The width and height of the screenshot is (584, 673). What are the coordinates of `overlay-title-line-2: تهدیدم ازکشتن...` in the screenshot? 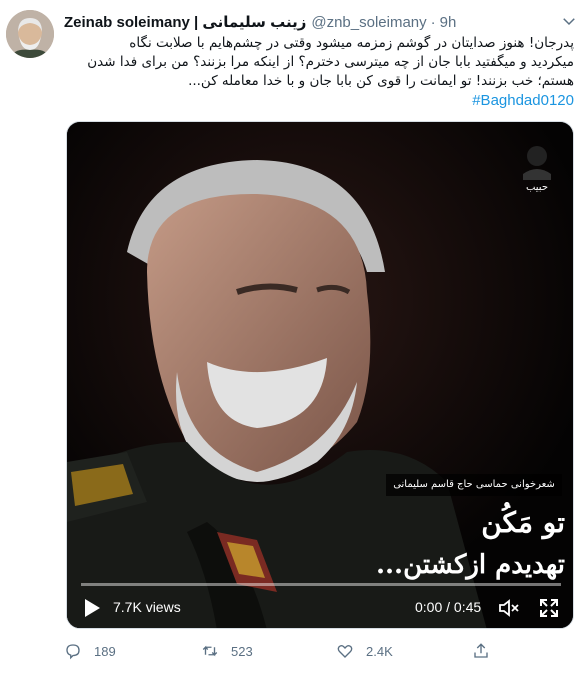 It's located at (470, 565).